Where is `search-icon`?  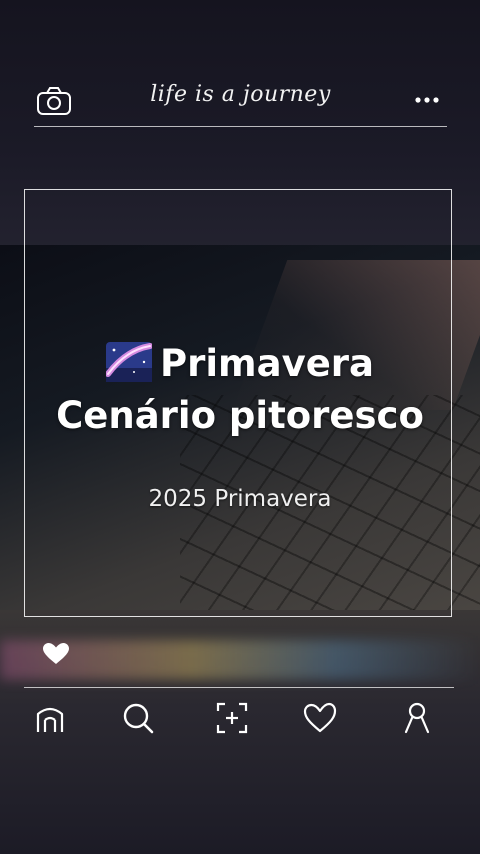 search-icon is located at coordinates (138, 718).